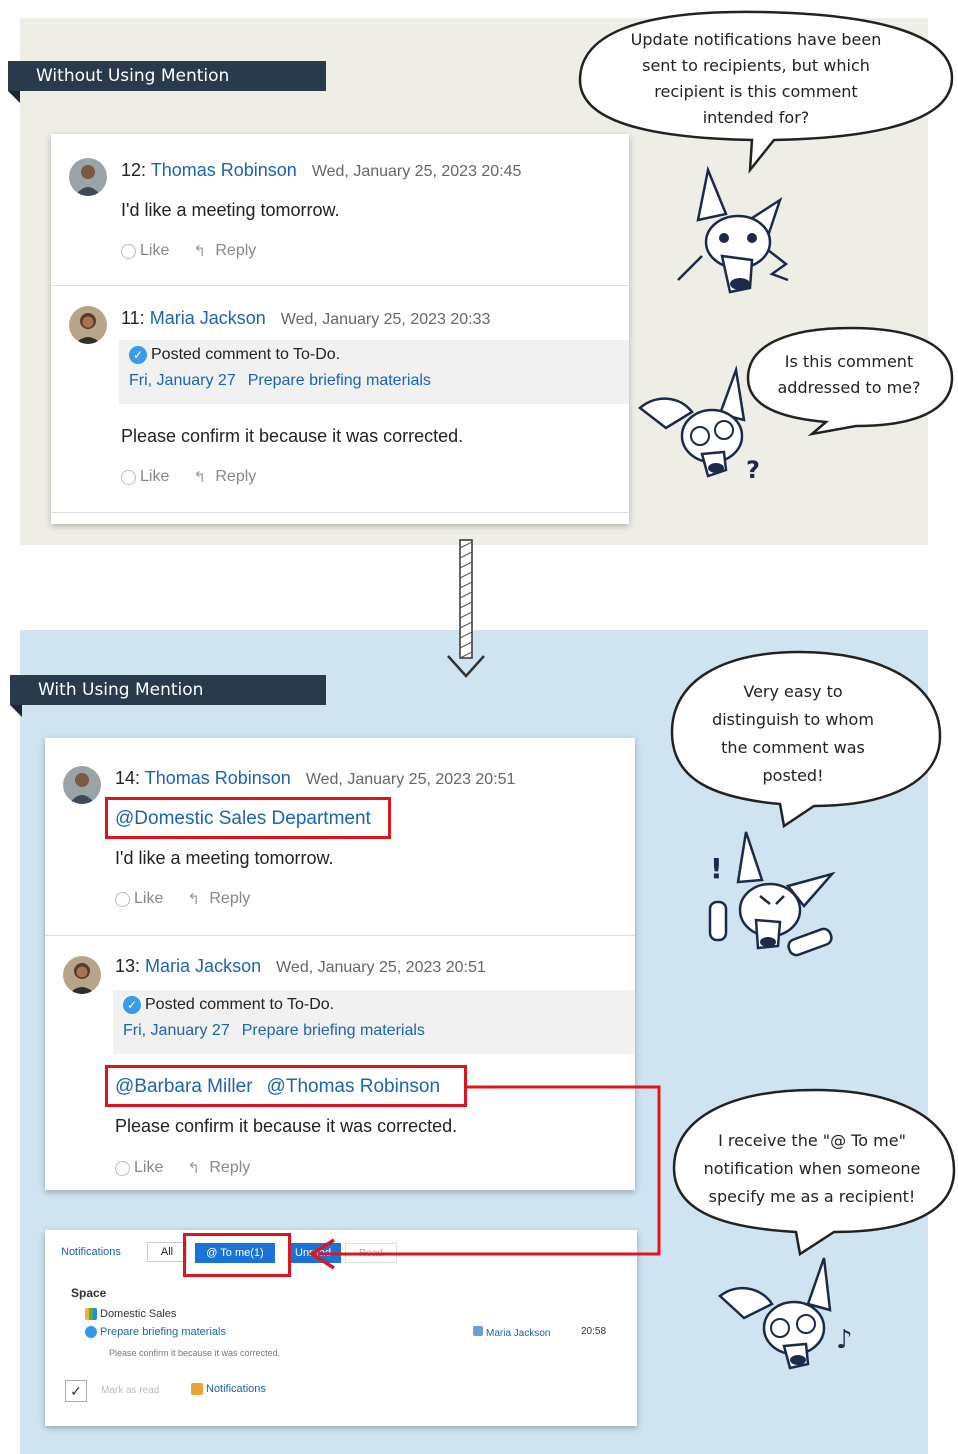 The width and height of the screenshot is (958, 1454). Describe the element at coordinates (793, 719) in the screenshot. I see `bubble-line: distinguish to whom` at that location.